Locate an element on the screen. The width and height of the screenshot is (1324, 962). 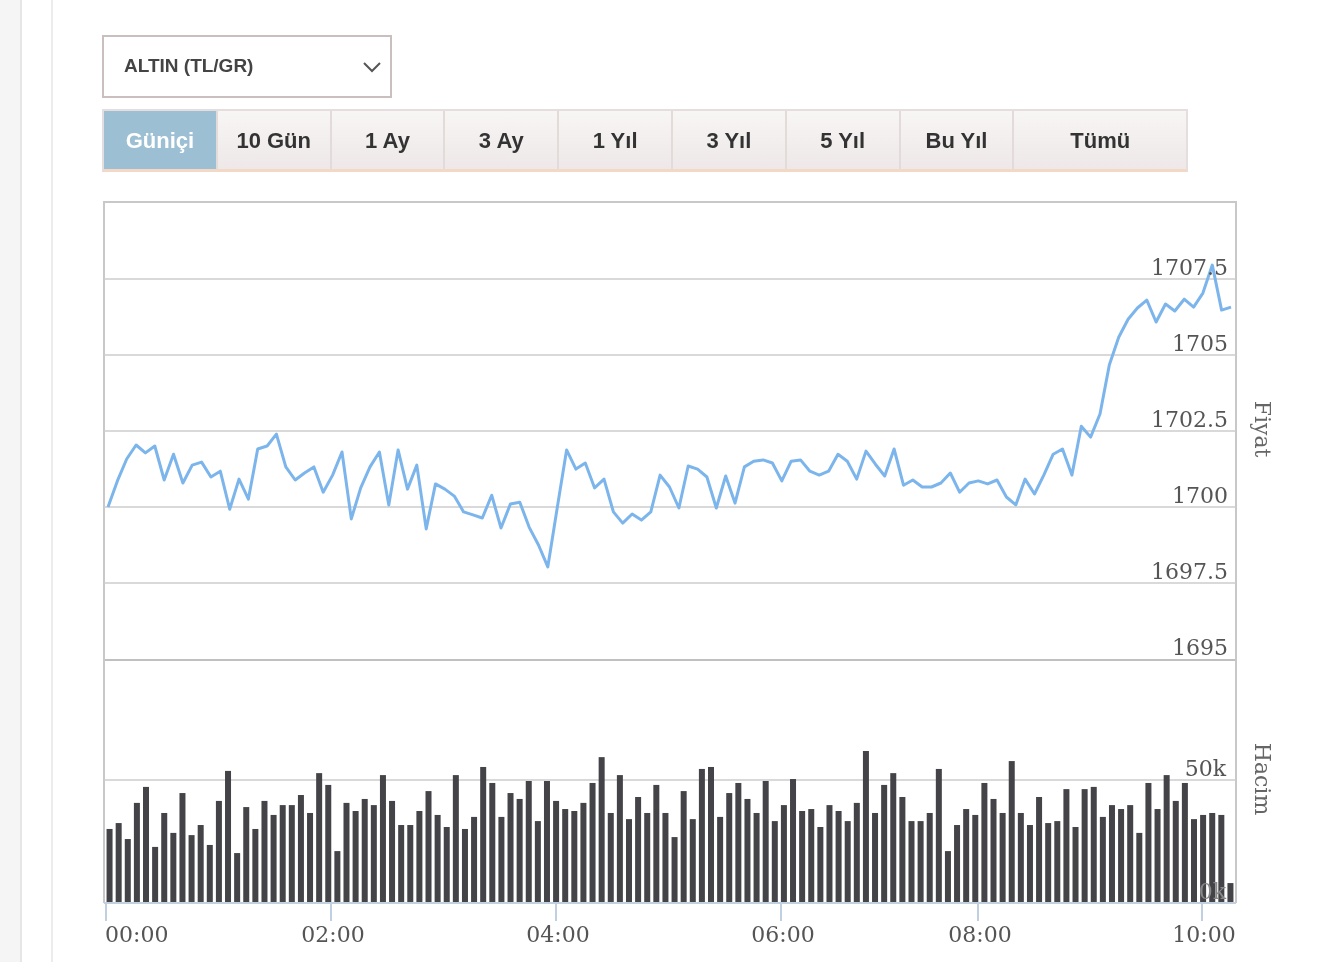
chevron-down-icon is located at coordinates (372, 66).